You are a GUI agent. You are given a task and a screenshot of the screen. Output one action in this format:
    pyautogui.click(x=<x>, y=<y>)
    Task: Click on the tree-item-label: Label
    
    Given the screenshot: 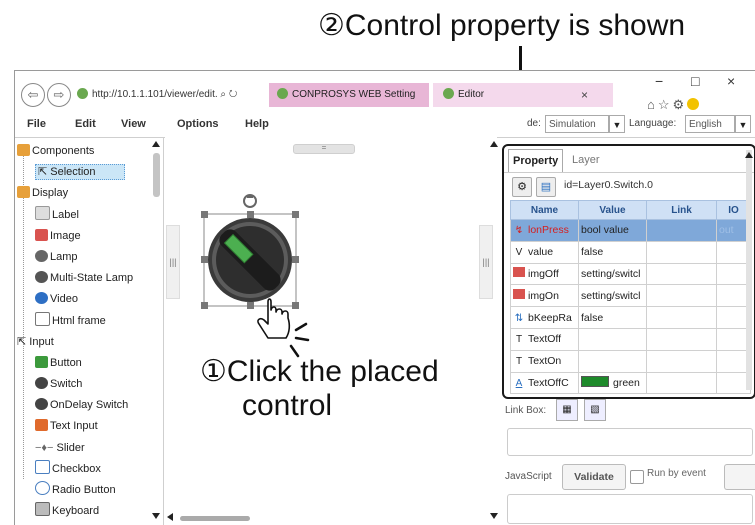 What is the action you would take?
    pyautogui.click(x=84, y=215)
    